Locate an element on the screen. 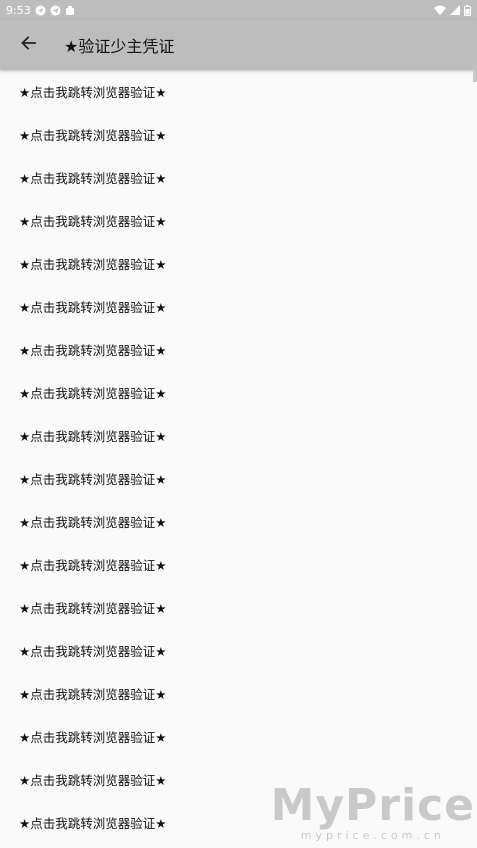 The height and width of the screenshot is (848, 477). status-bar-left: 9:53 is located at coordinates (40, 10).